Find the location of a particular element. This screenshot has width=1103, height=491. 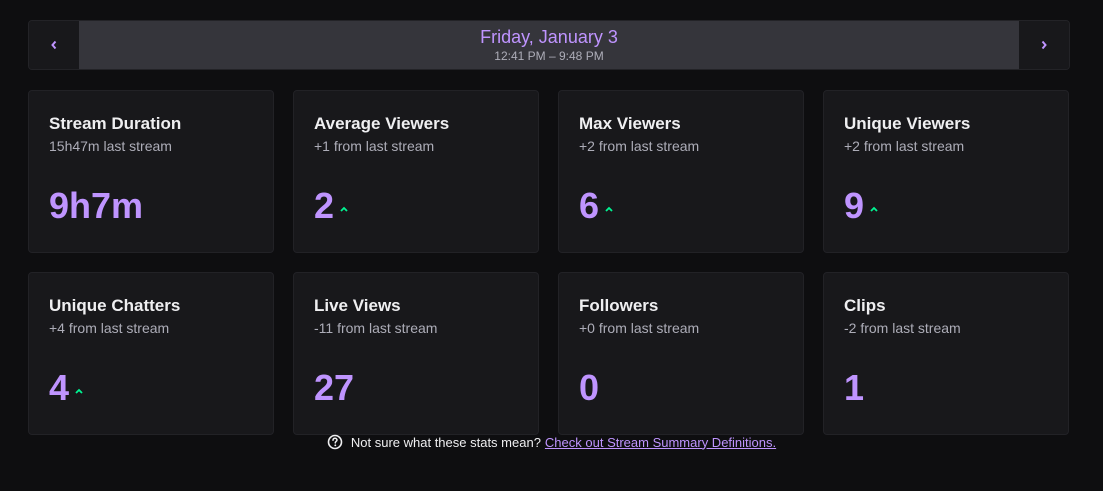

stat-value: 2 is located at coordinates (324, 205).